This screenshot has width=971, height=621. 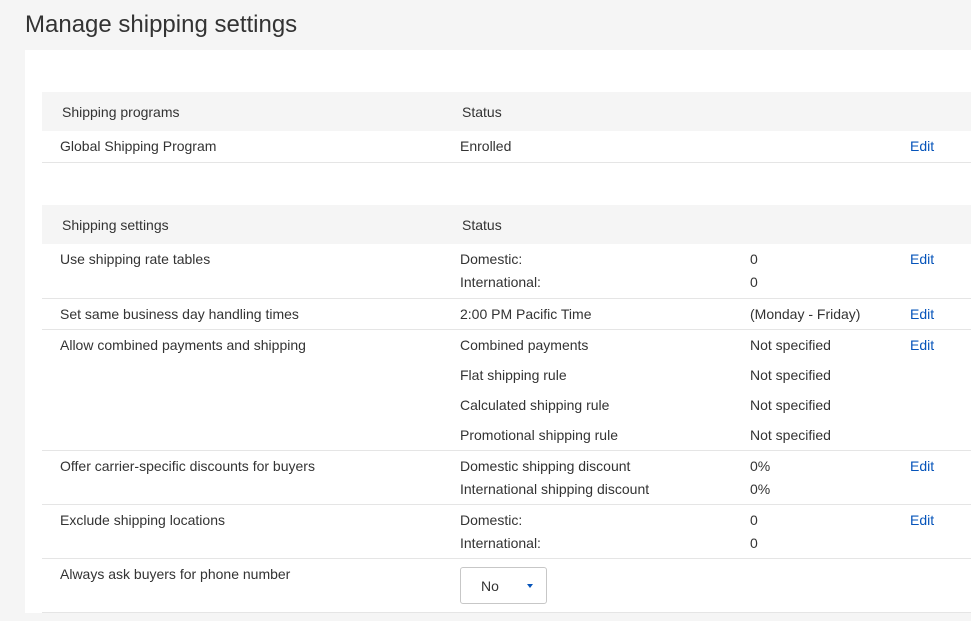 I want to click on edit-link-global-shipping: Edit, so click(x=922, y=146).